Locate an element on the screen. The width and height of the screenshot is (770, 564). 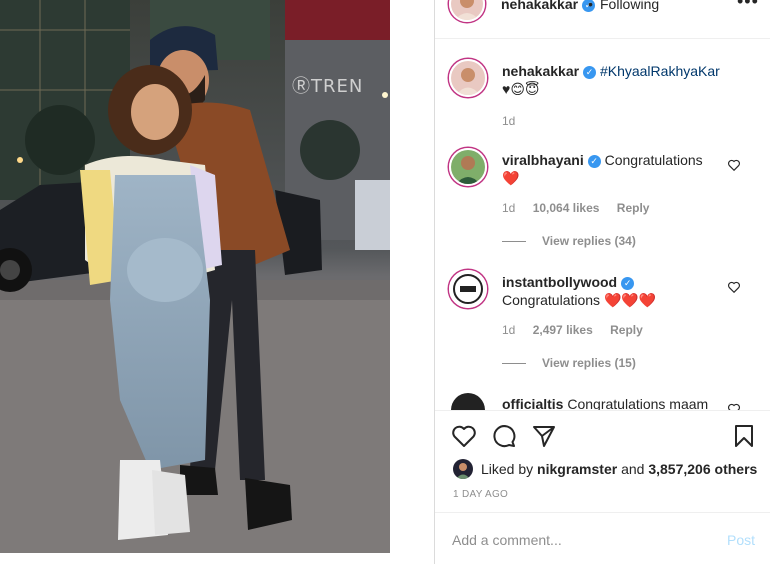
view-replies-button: View replies (15) is located at coordinates (569, 363).